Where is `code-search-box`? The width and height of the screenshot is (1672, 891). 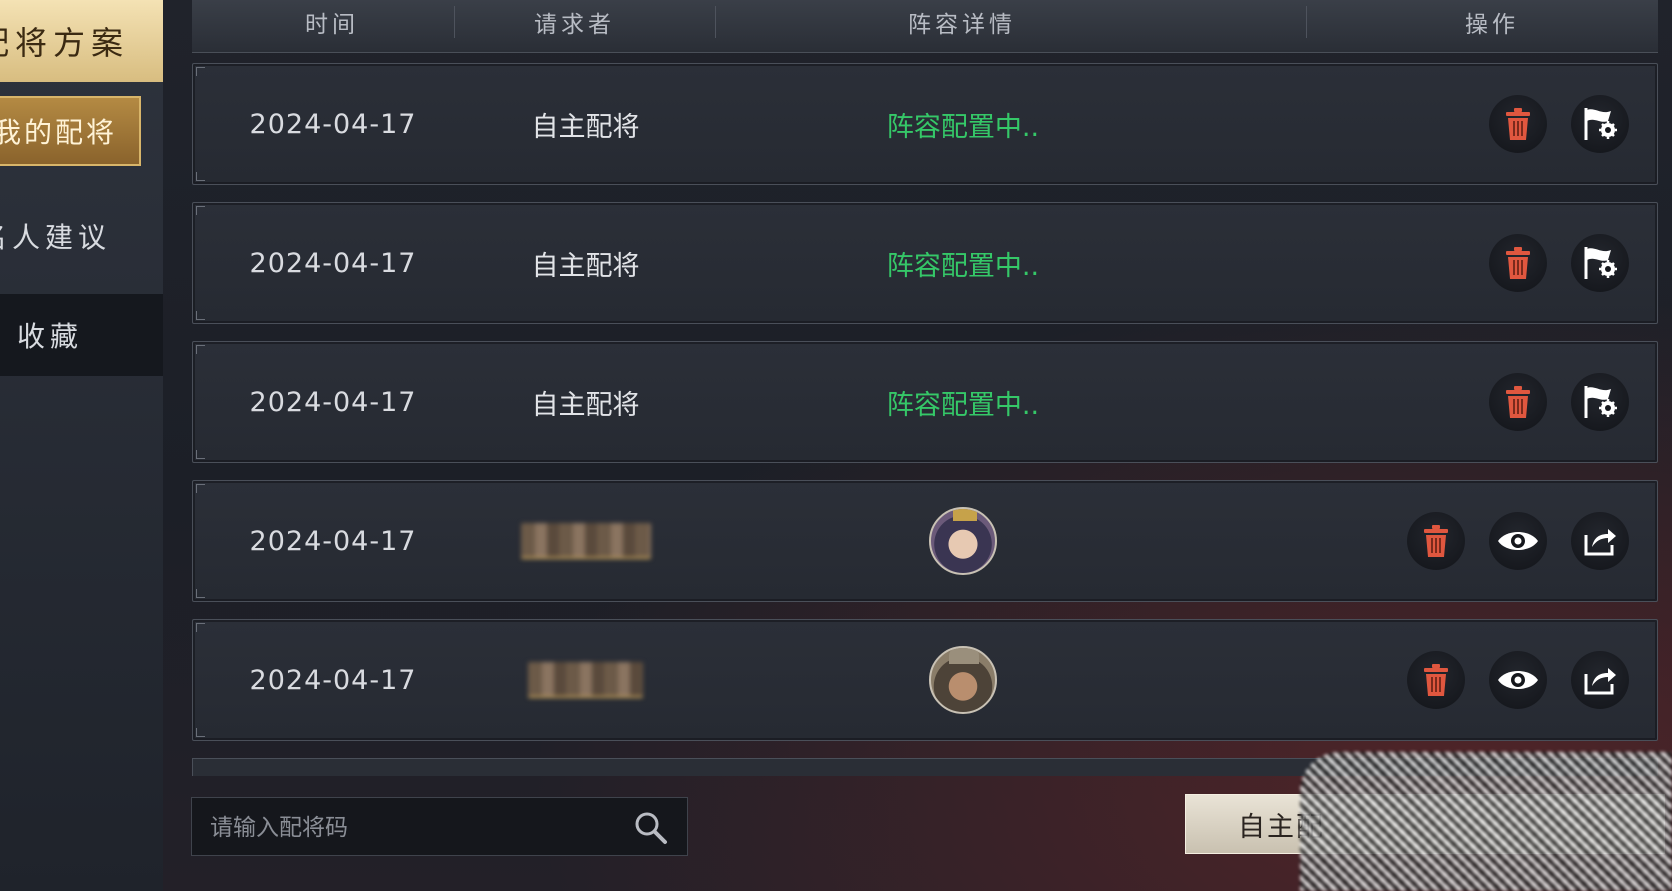
code-search-box is located at coordinates (439, 827).